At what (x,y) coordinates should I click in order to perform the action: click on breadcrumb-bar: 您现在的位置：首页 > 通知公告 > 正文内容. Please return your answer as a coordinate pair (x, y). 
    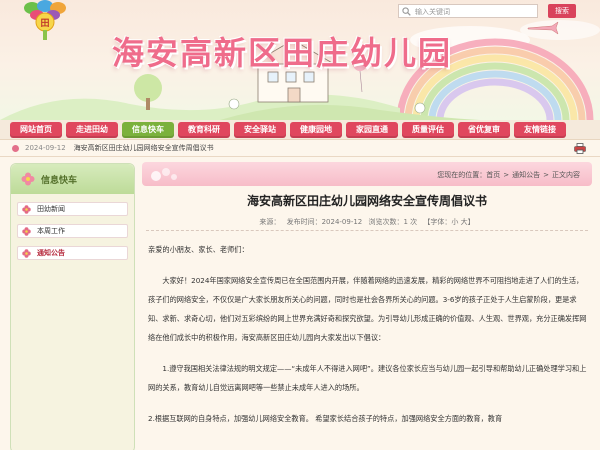
    Looking at the image, I should click on (367, 174).